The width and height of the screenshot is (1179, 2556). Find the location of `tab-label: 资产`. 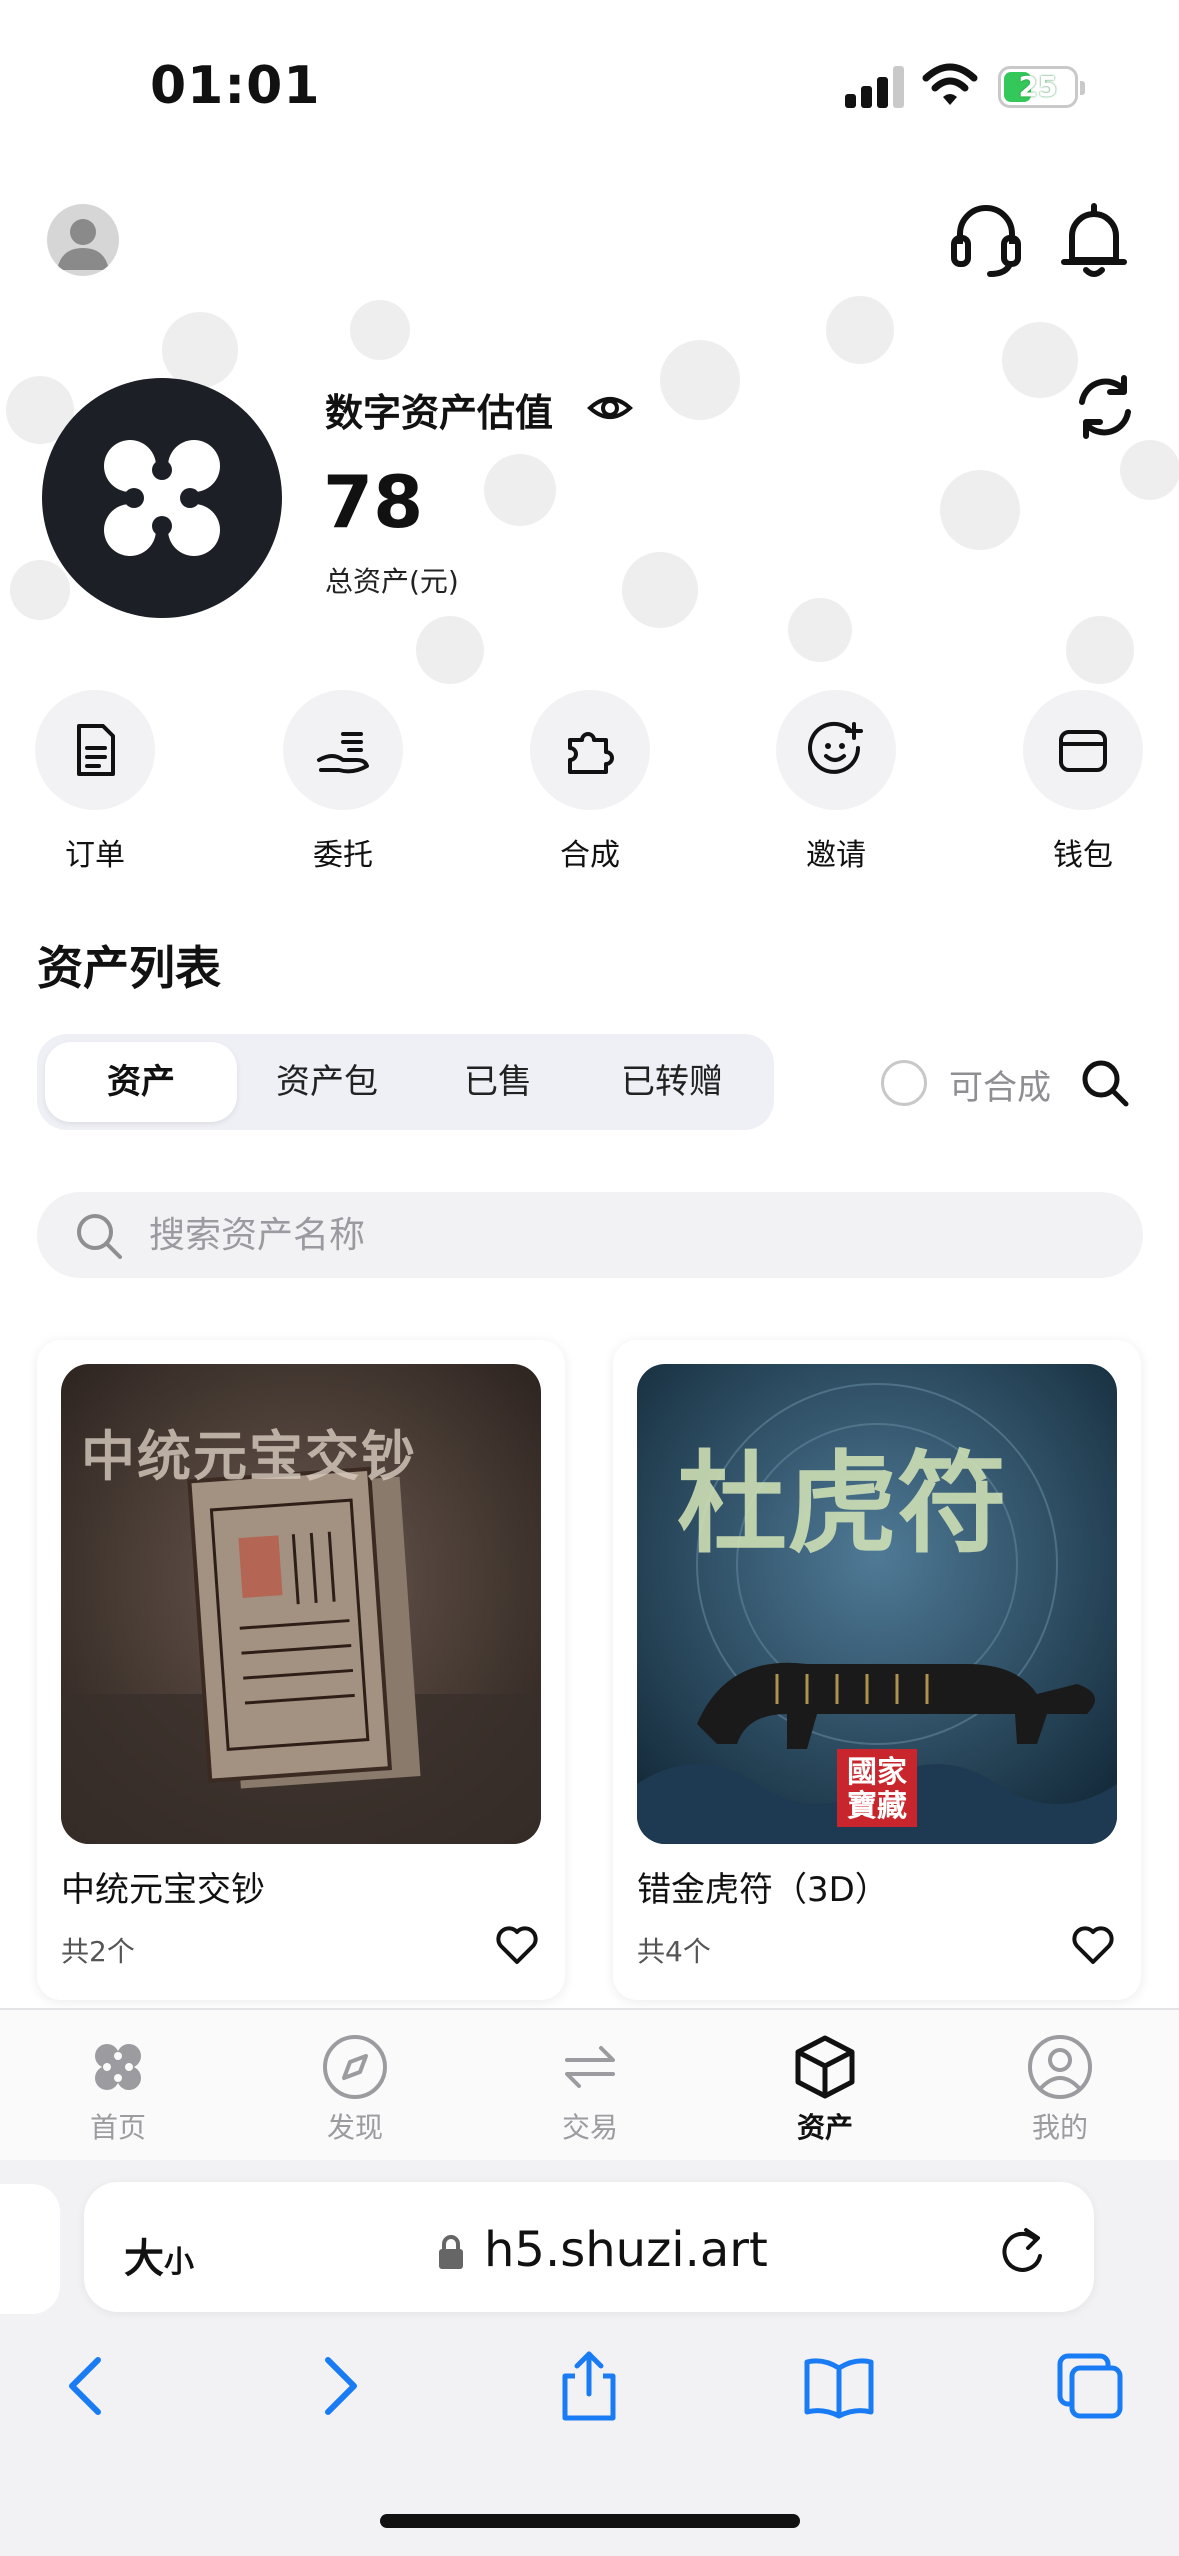

tab-label: 资产 is located at coordinates (824, 2127).